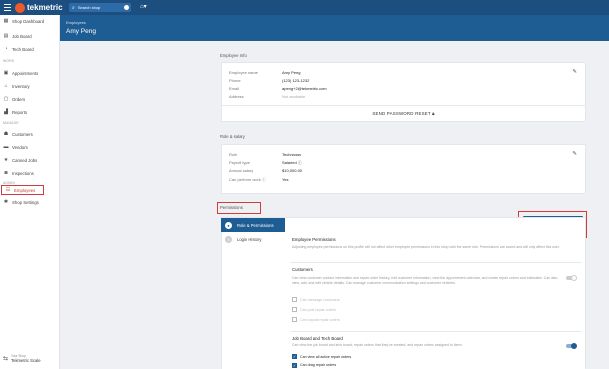  Describe the element at coordinates (267, 96) in the screenshot. I see `field-address: Address Not available` at that location.